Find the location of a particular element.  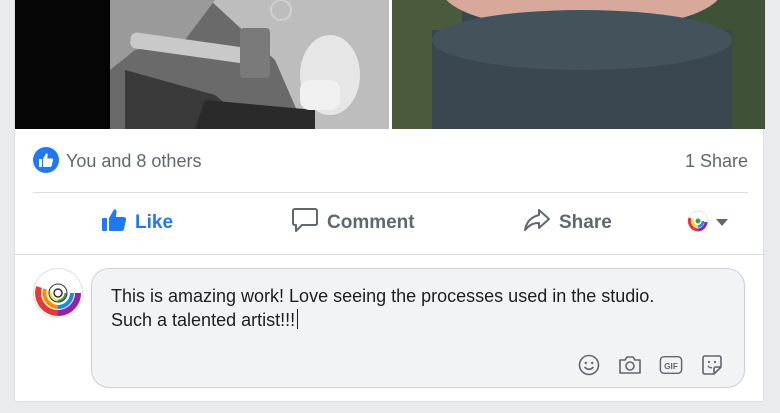

emoji-icon is located at coordinates (589, 365).